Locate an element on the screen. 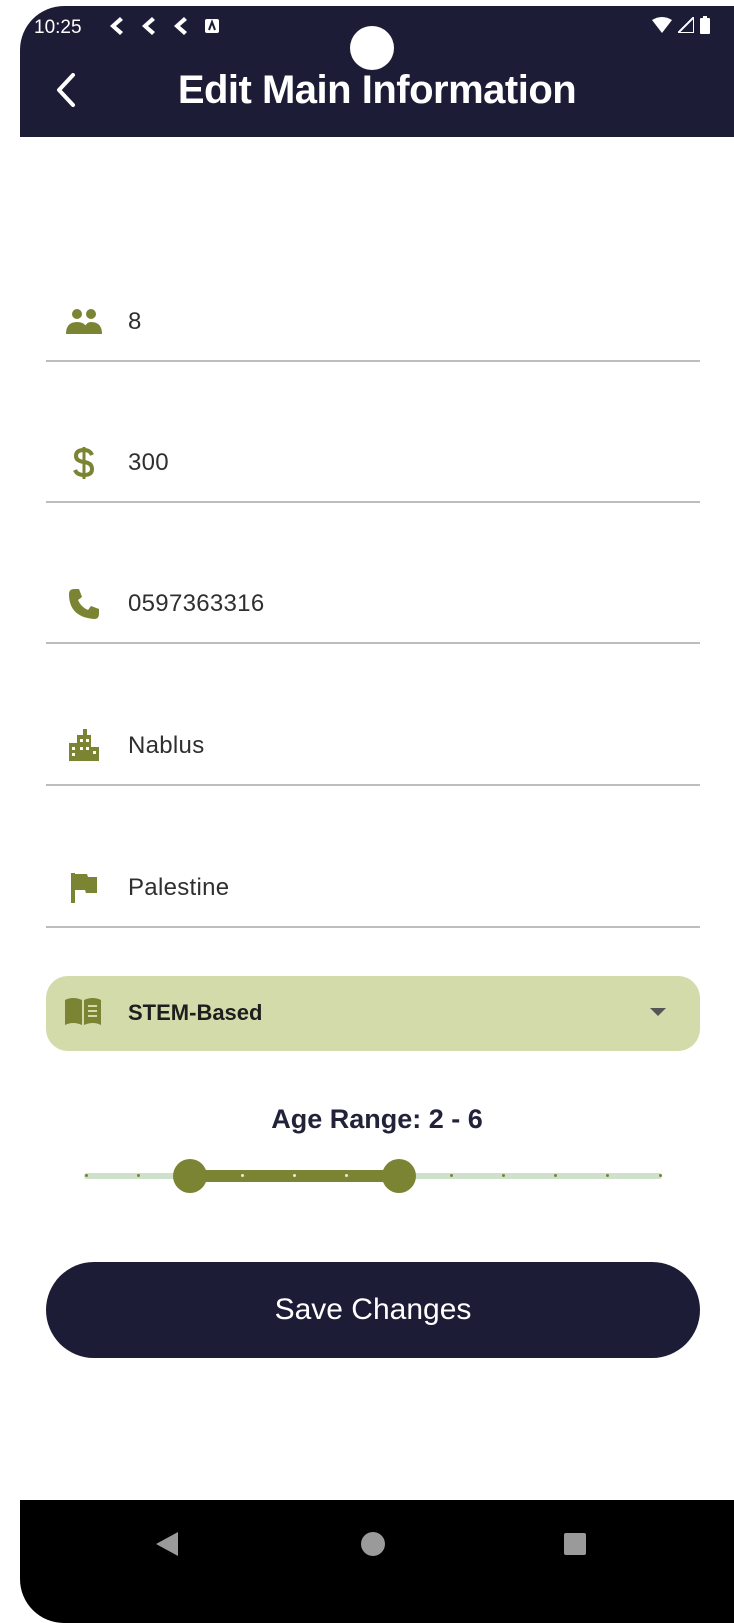 Image resolution: width=734 pixels, height=1623 pixels. system-status-icons is located at coordinates (681, 25).